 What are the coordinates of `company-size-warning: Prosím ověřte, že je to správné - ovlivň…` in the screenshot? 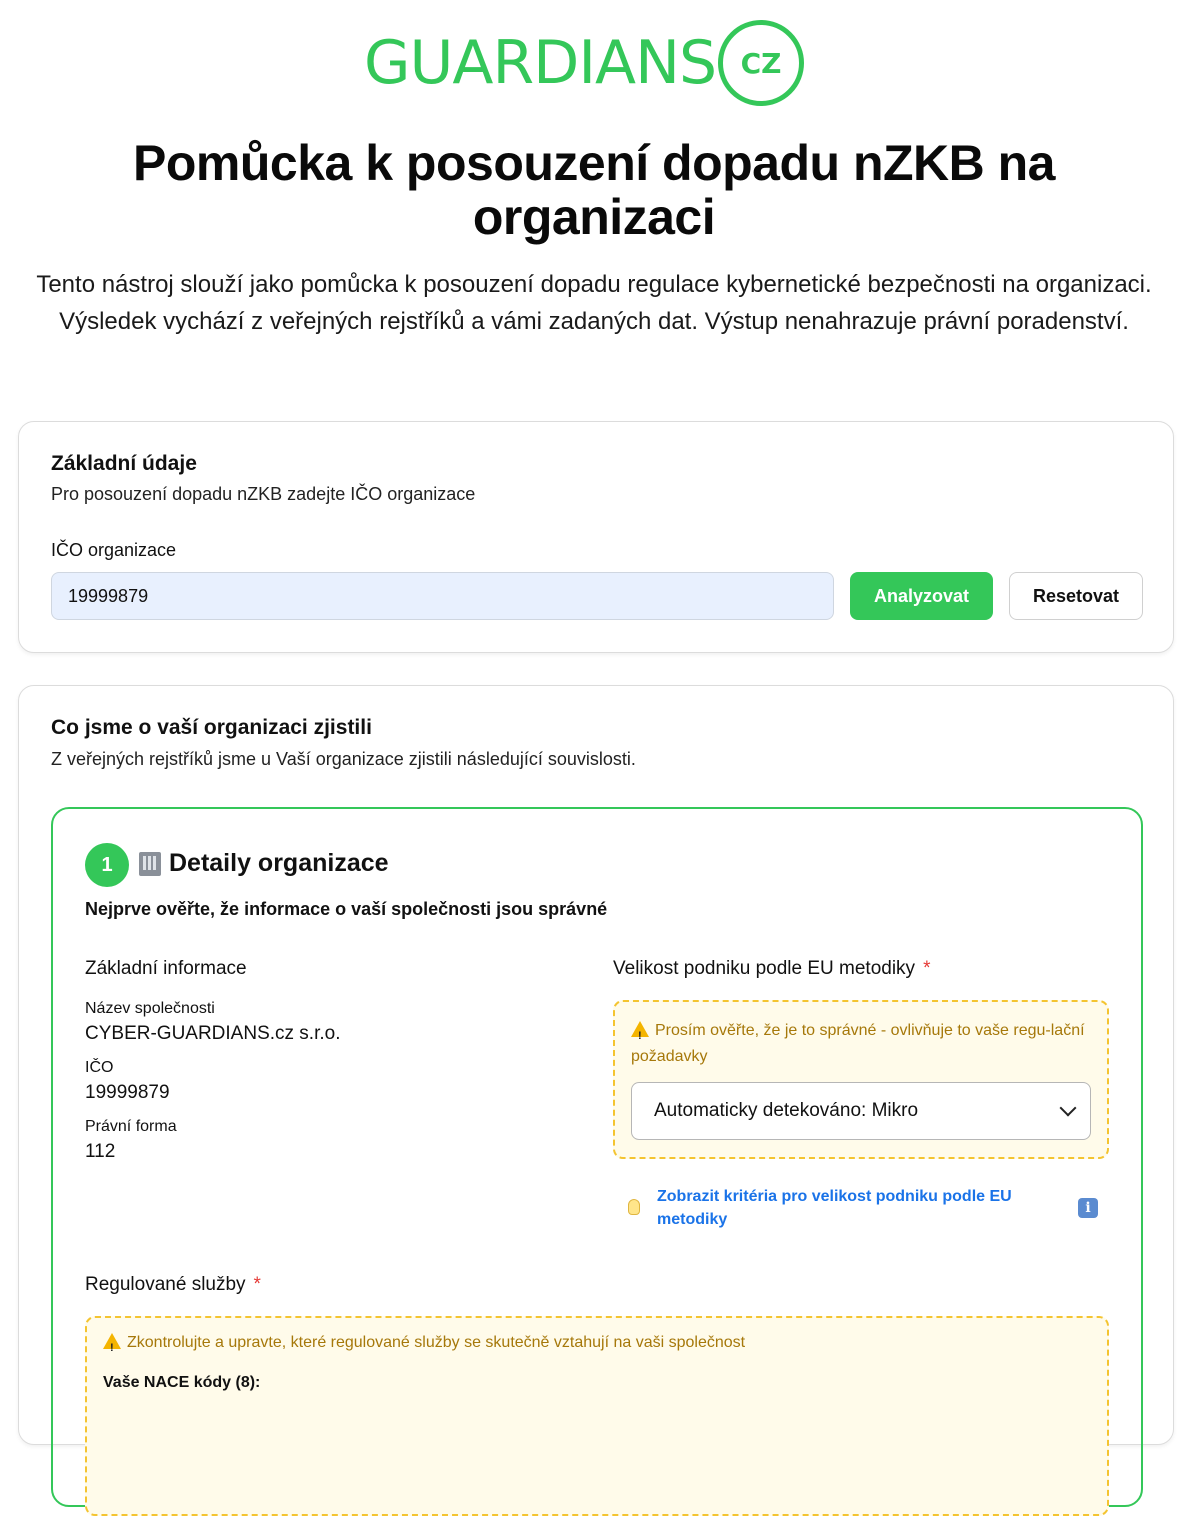 It's located at (861, 1044).